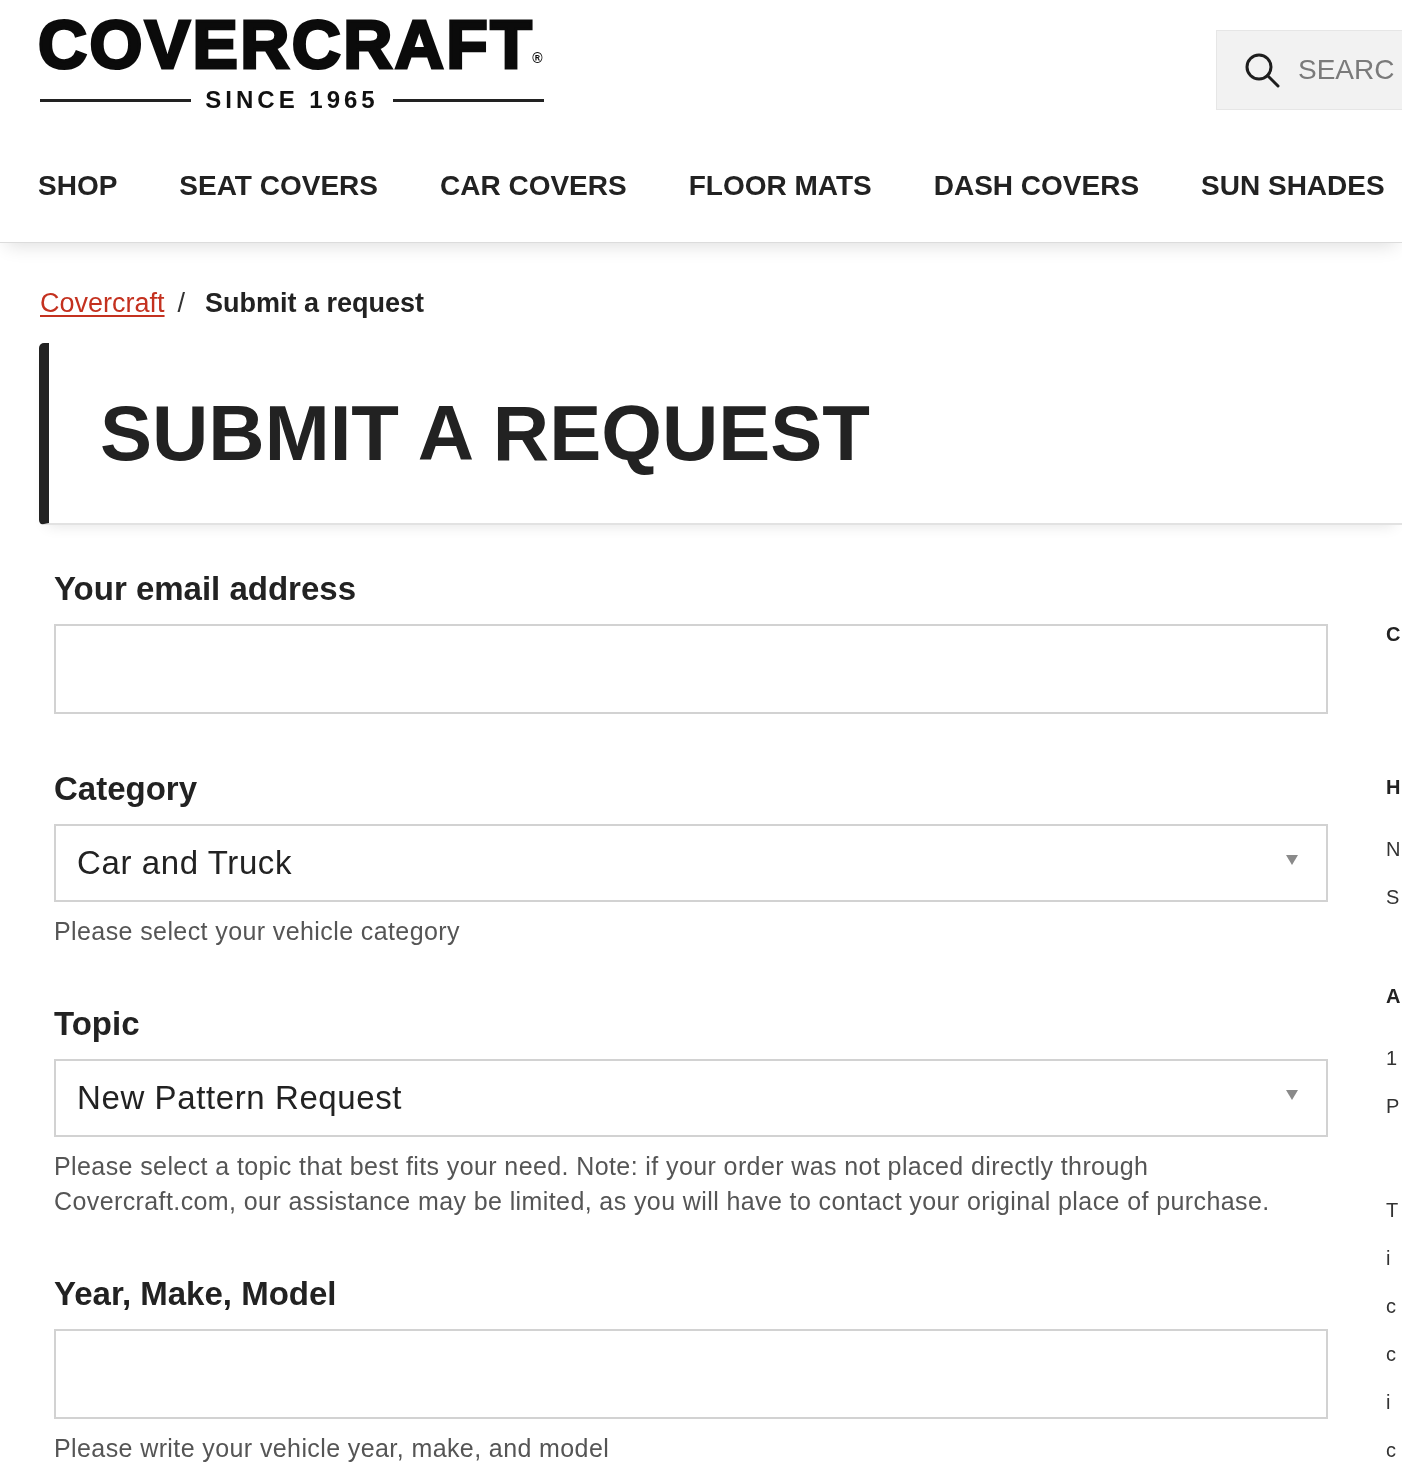 The width and height of the screenshot is (1402, 1478). What do you see at coordinates (485, 433) in the screenshot?
I see `page-title: SUBMIT A REQUEST` at bounding box center [485, 433].